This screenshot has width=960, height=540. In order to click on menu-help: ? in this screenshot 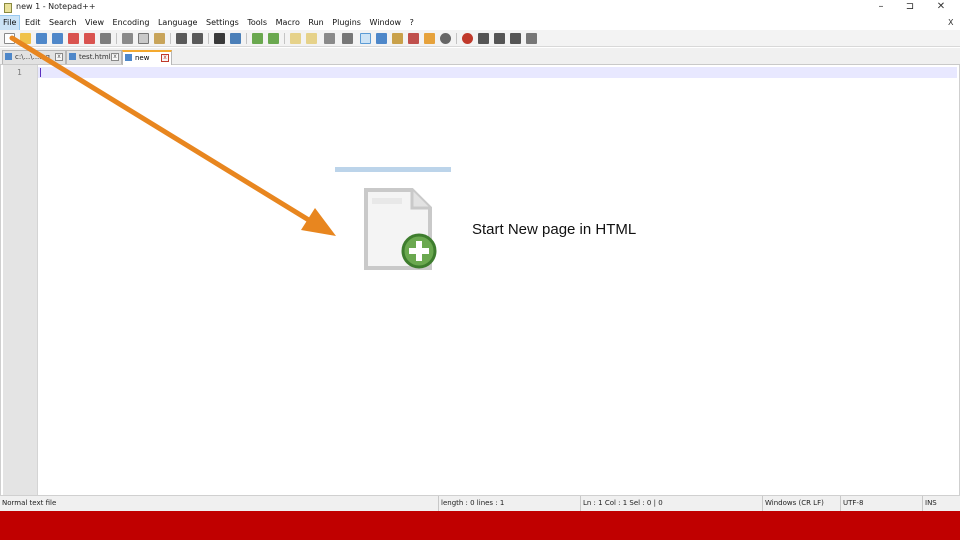, I will do `click(412, 23)`.